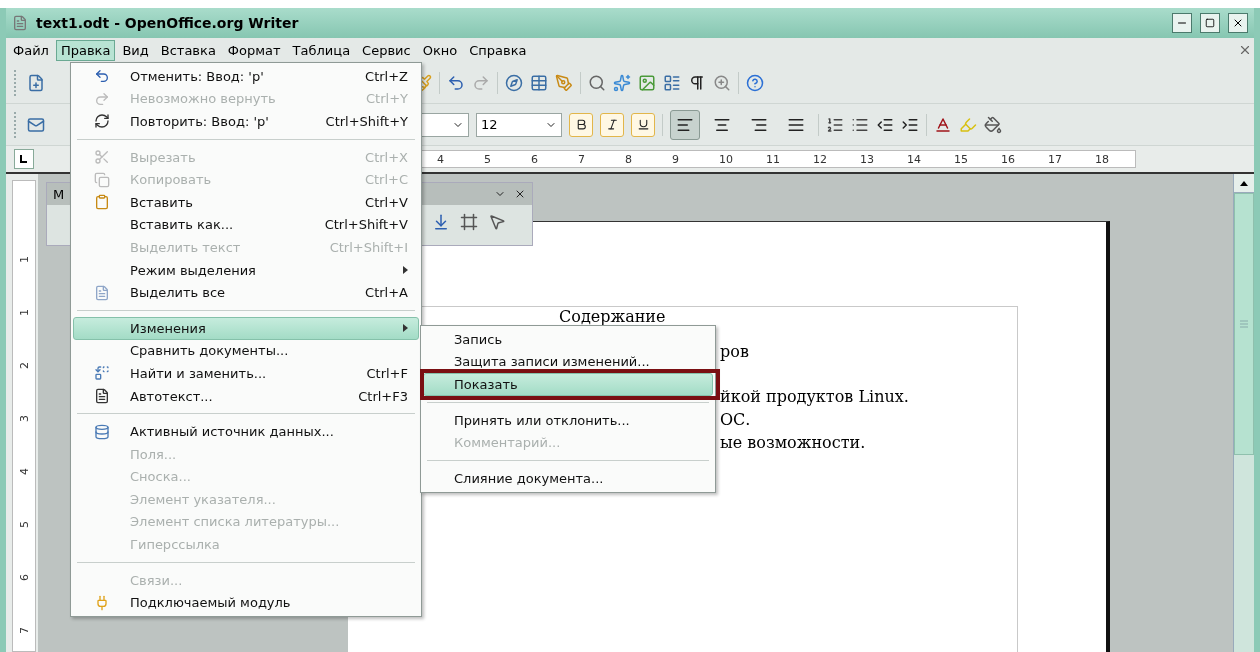 Image resolution: width=1260 pixels, height=652 pixels. What do you see at coordinates (519, 124) in the screenshot?
I see `font-size-field: 12` at bounding box center [519, 124].